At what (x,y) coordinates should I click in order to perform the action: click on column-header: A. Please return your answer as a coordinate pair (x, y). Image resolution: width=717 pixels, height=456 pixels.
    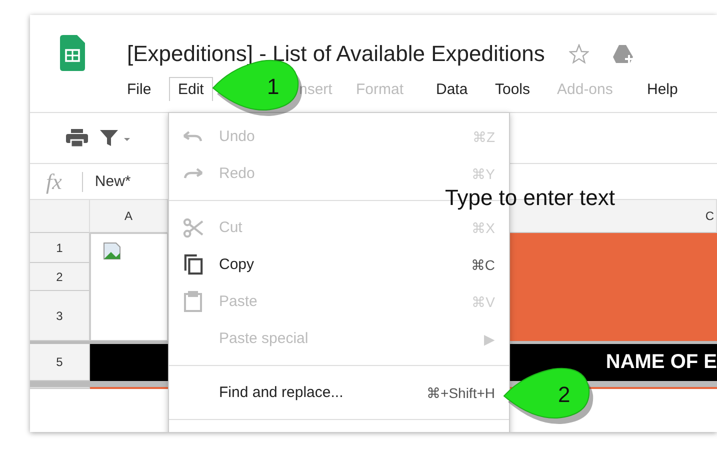
    Looking at the image, I should click on (129, 216).